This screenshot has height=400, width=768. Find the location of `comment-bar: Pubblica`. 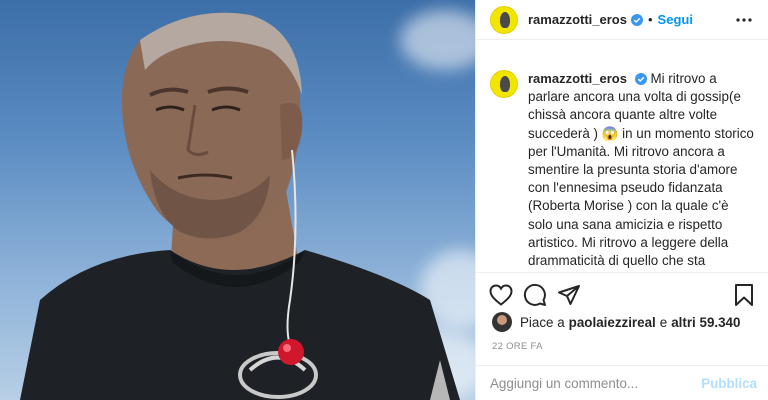

comment-bar: Pubblica is located at coordinates (622, 382).